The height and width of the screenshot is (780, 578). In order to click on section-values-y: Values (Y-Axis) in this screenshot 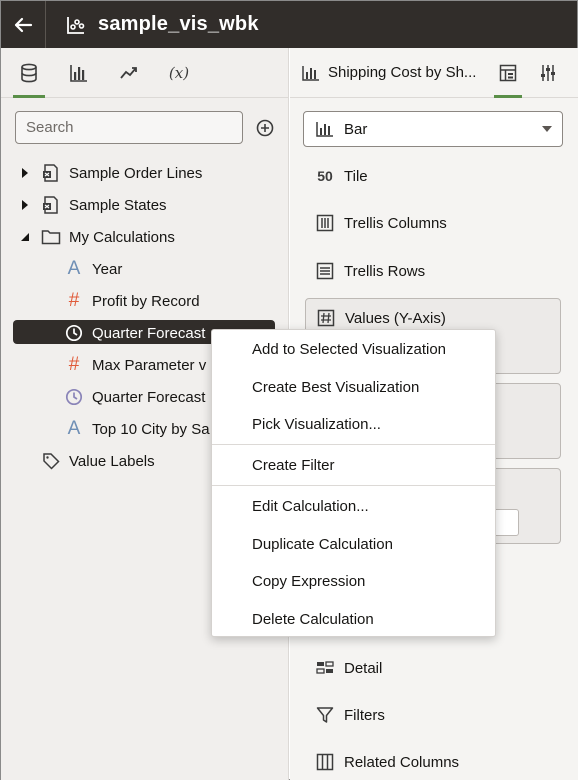, I will do `click(381, 318)`.